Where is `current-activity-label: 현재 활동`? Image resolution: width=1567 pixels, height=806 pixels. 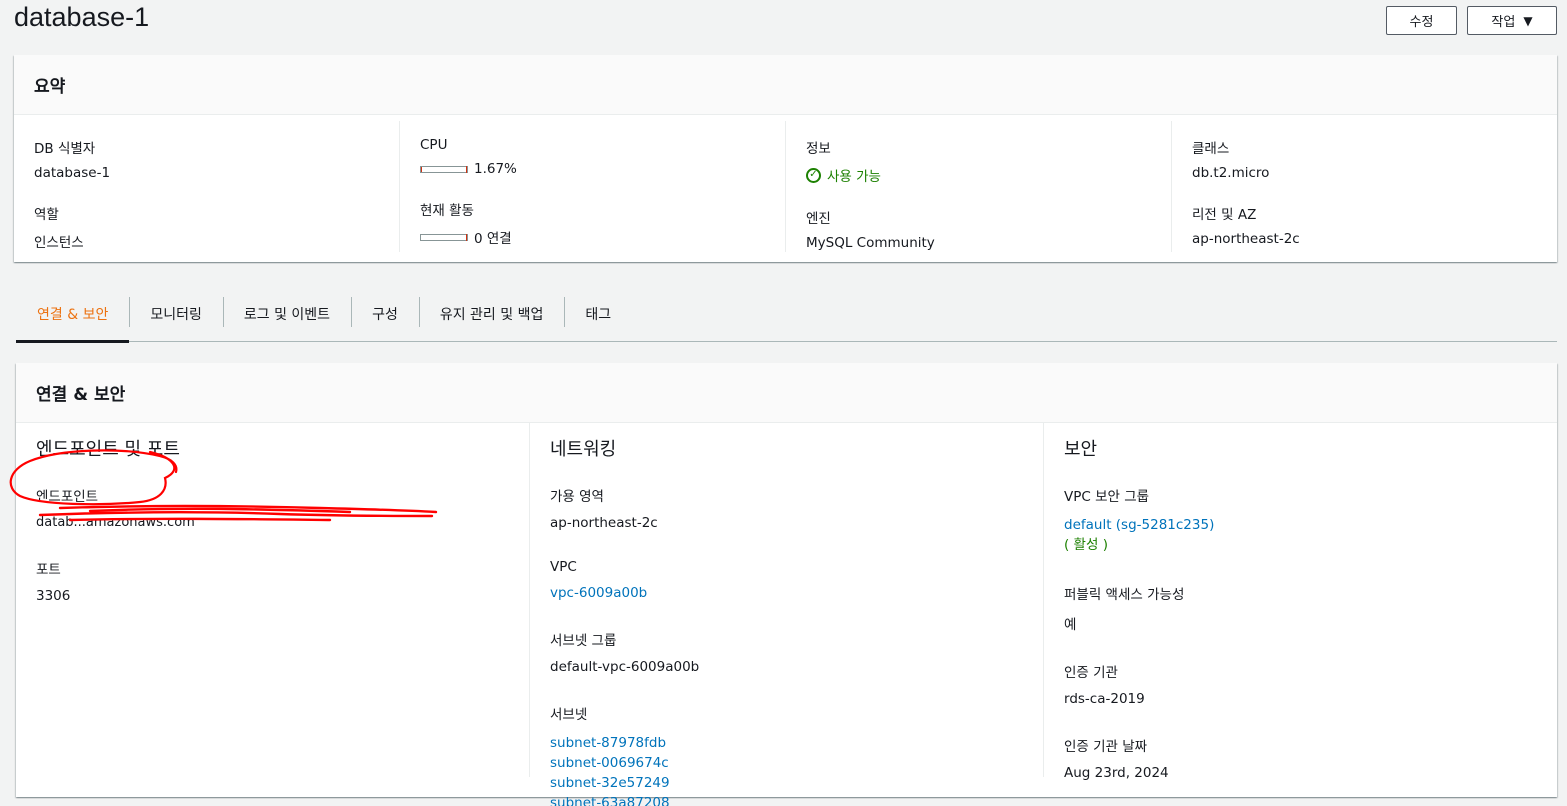
current-activity-label: 현재 활동 is located at coordinates (447, 211).